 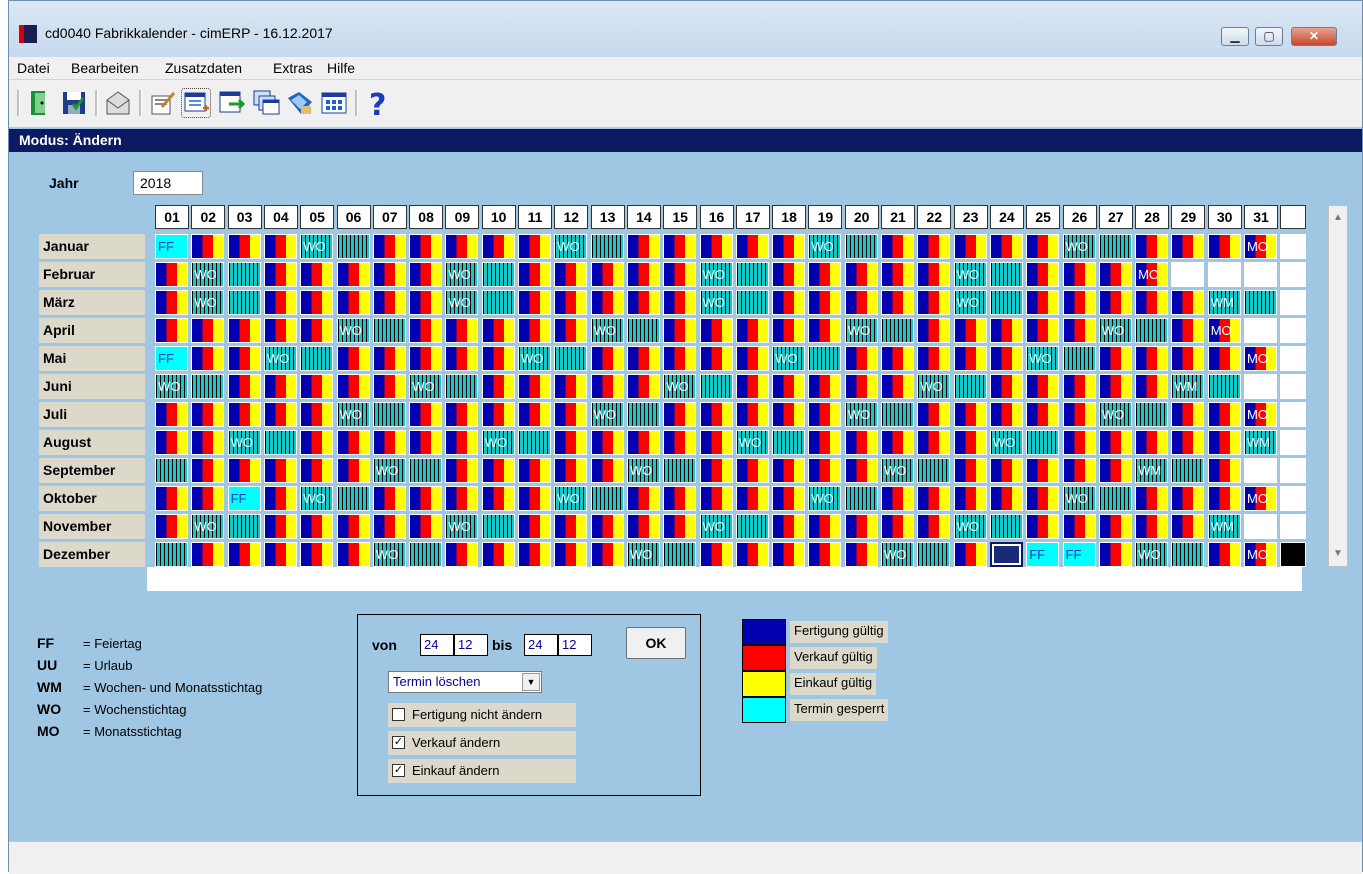 What do you see at coordinates (398, 742) in the screenshot?
I see `verkauf-checkbox: ✓` at bounding box center [398, 742].